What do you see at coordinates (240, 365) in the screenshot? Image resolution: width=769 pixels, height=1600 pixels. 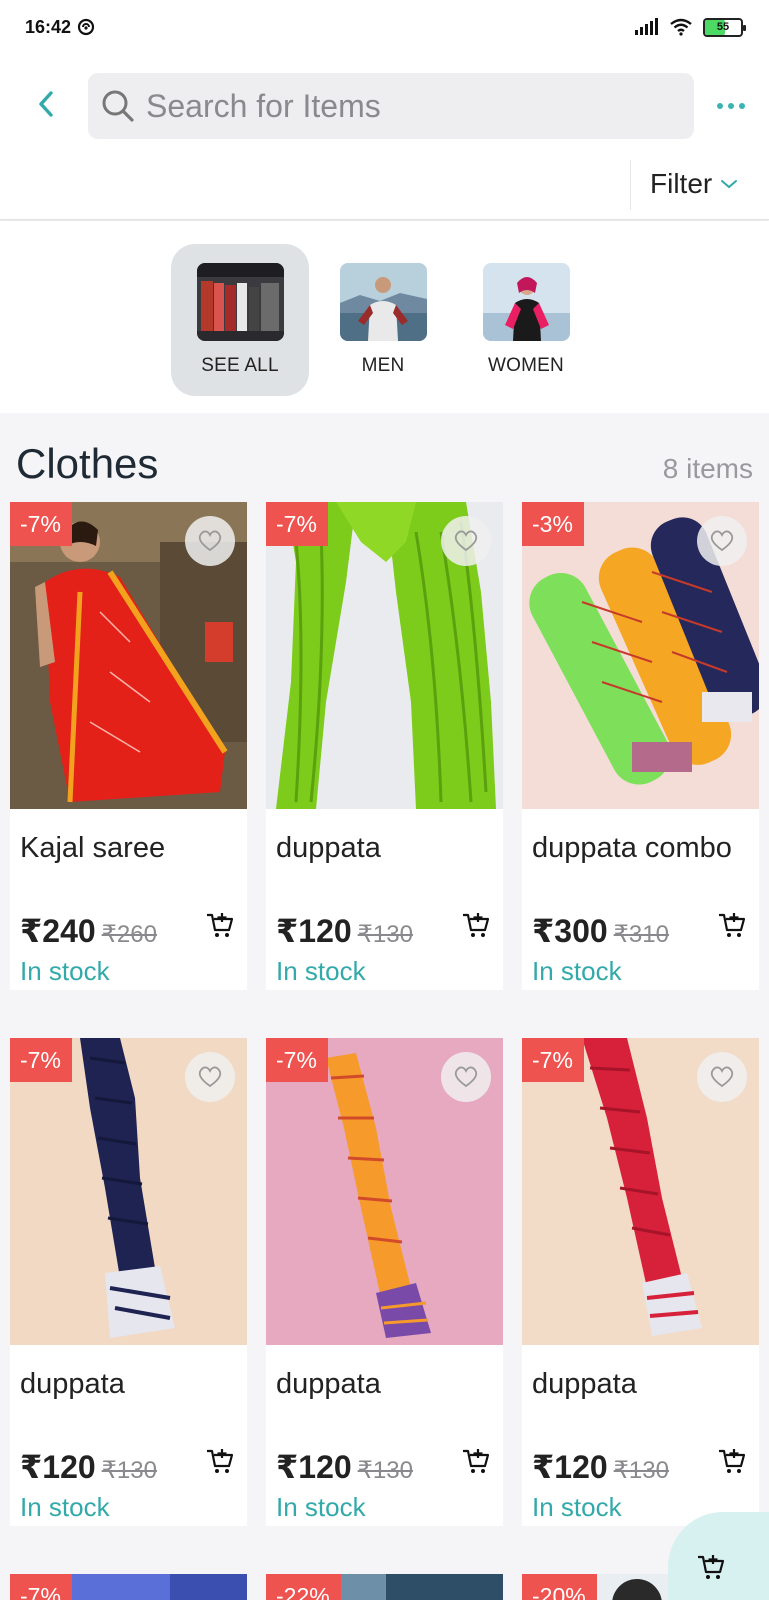 I see `category-label: SEE ALL` at bounding box center [240, 365].